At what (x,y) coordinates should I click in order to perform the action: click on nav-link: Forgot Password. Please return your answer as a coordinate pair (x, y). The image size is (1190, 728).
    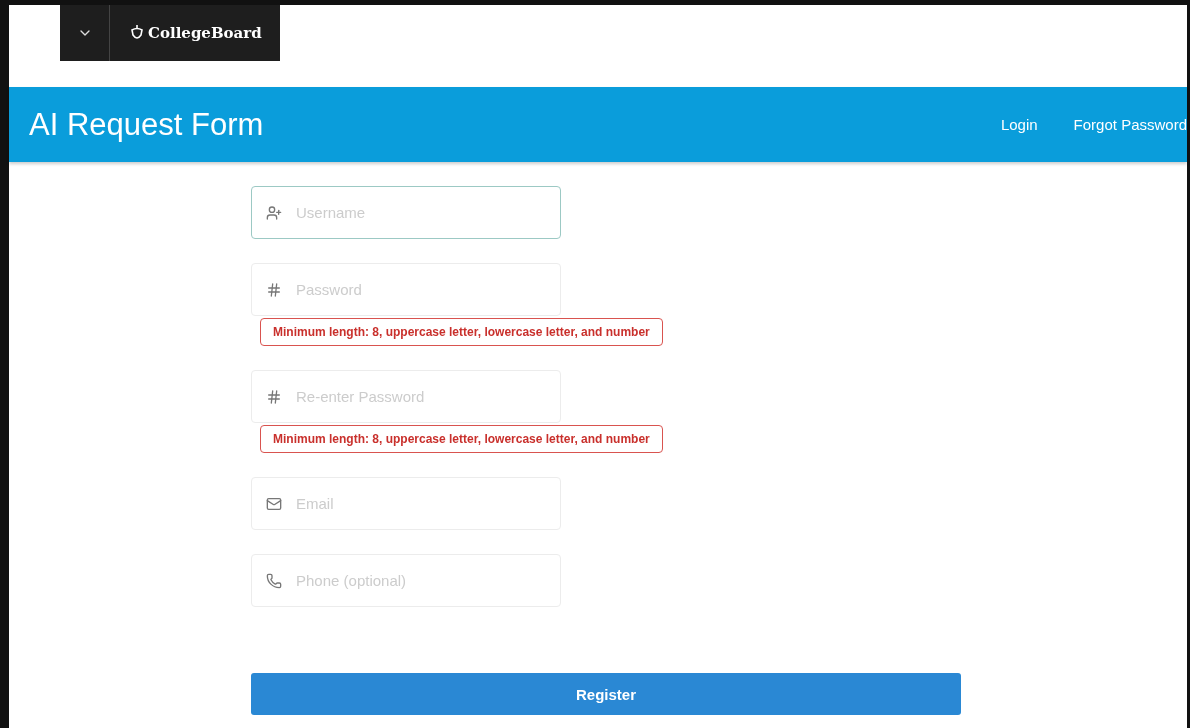
    Looking at the image, I should click on (1130, 124).